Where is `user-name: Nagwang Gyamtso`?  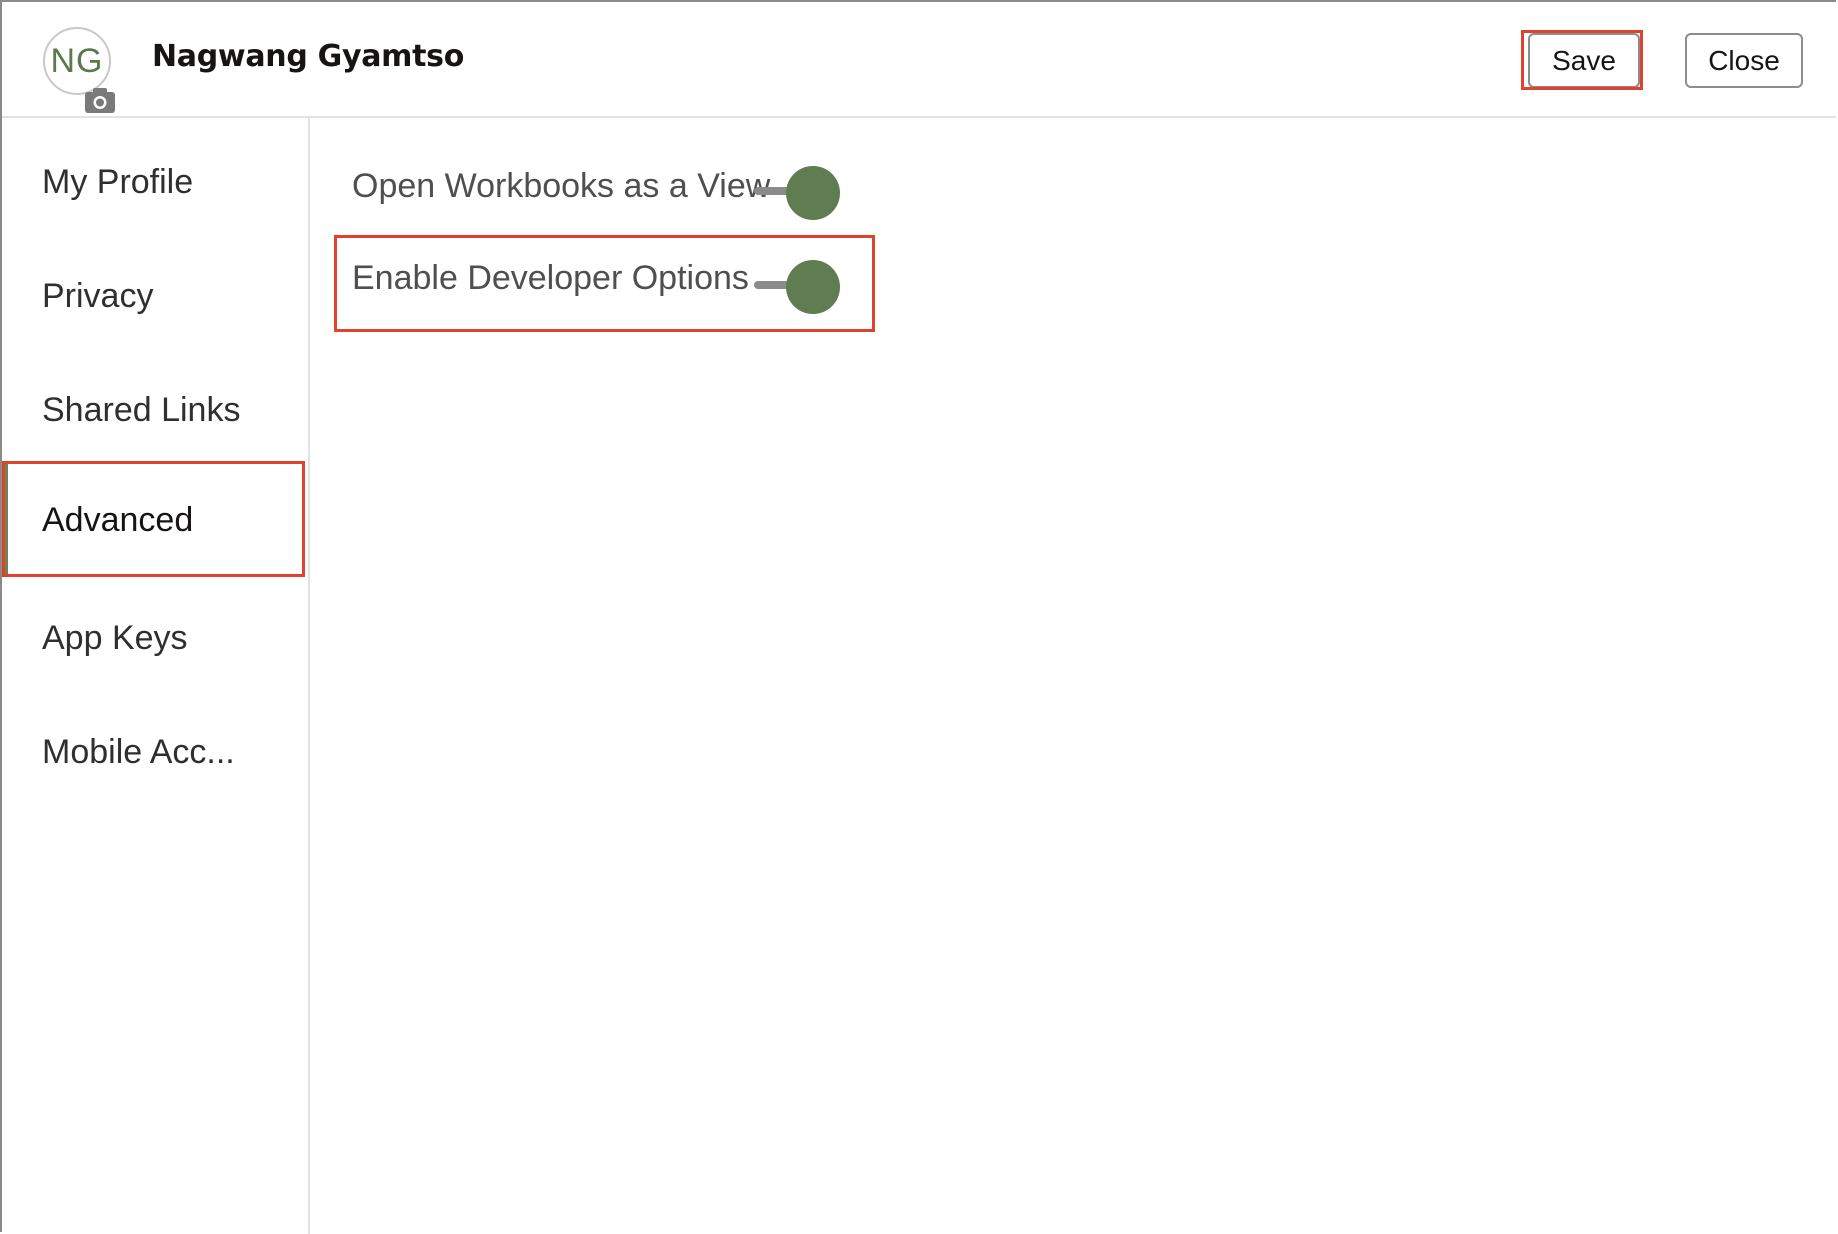
user-name: Nagwang Gyamtso is located at coordinates (308, 56).